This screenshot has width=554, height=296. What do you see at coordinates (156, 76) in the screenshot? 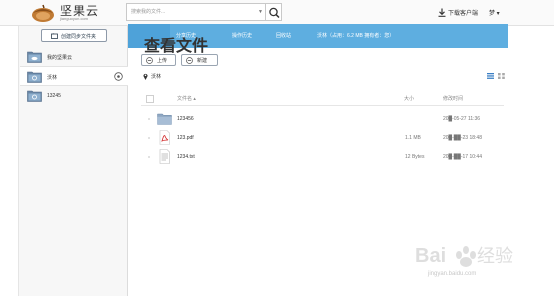
I see `breadcrumb: 沃林` at bounding box center [156, 76].